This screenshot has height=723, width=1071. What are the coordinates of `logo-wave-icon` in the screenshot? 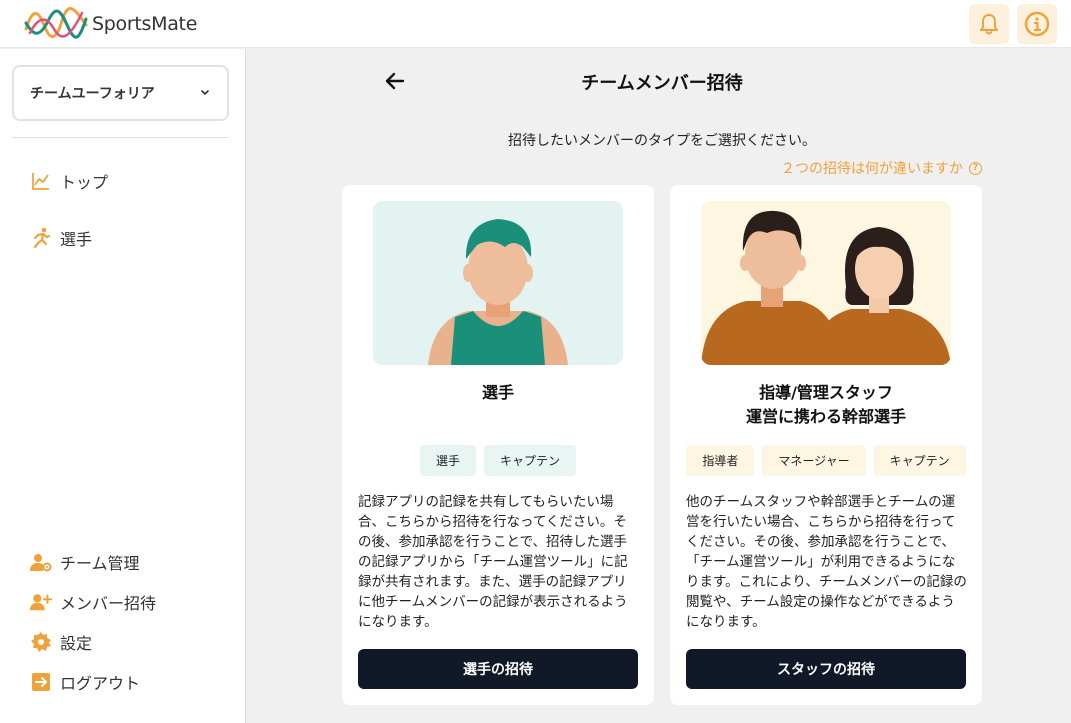 It's located at (56, 23).